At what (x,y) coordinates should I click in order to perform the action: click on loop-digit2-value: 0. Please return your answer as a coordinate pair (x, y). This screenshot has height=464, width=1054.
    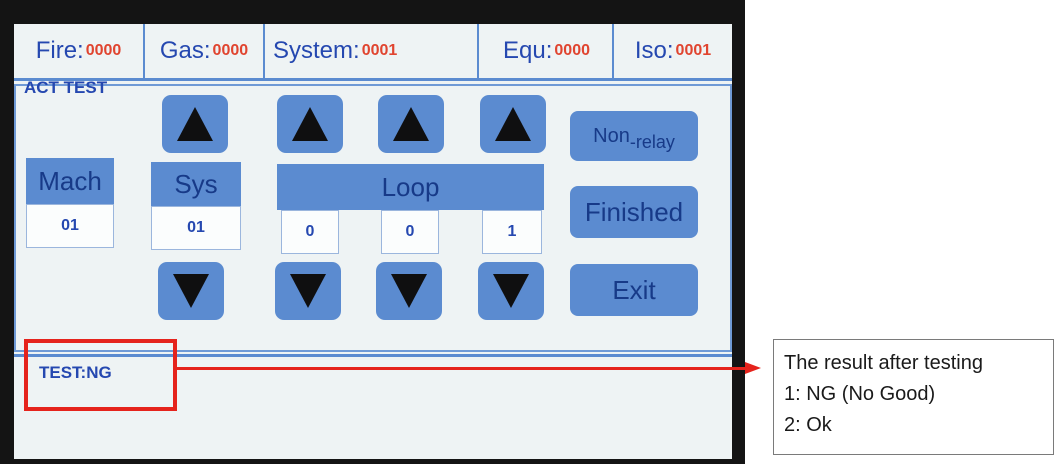
    Looking at the image, I should click on (410, 232).